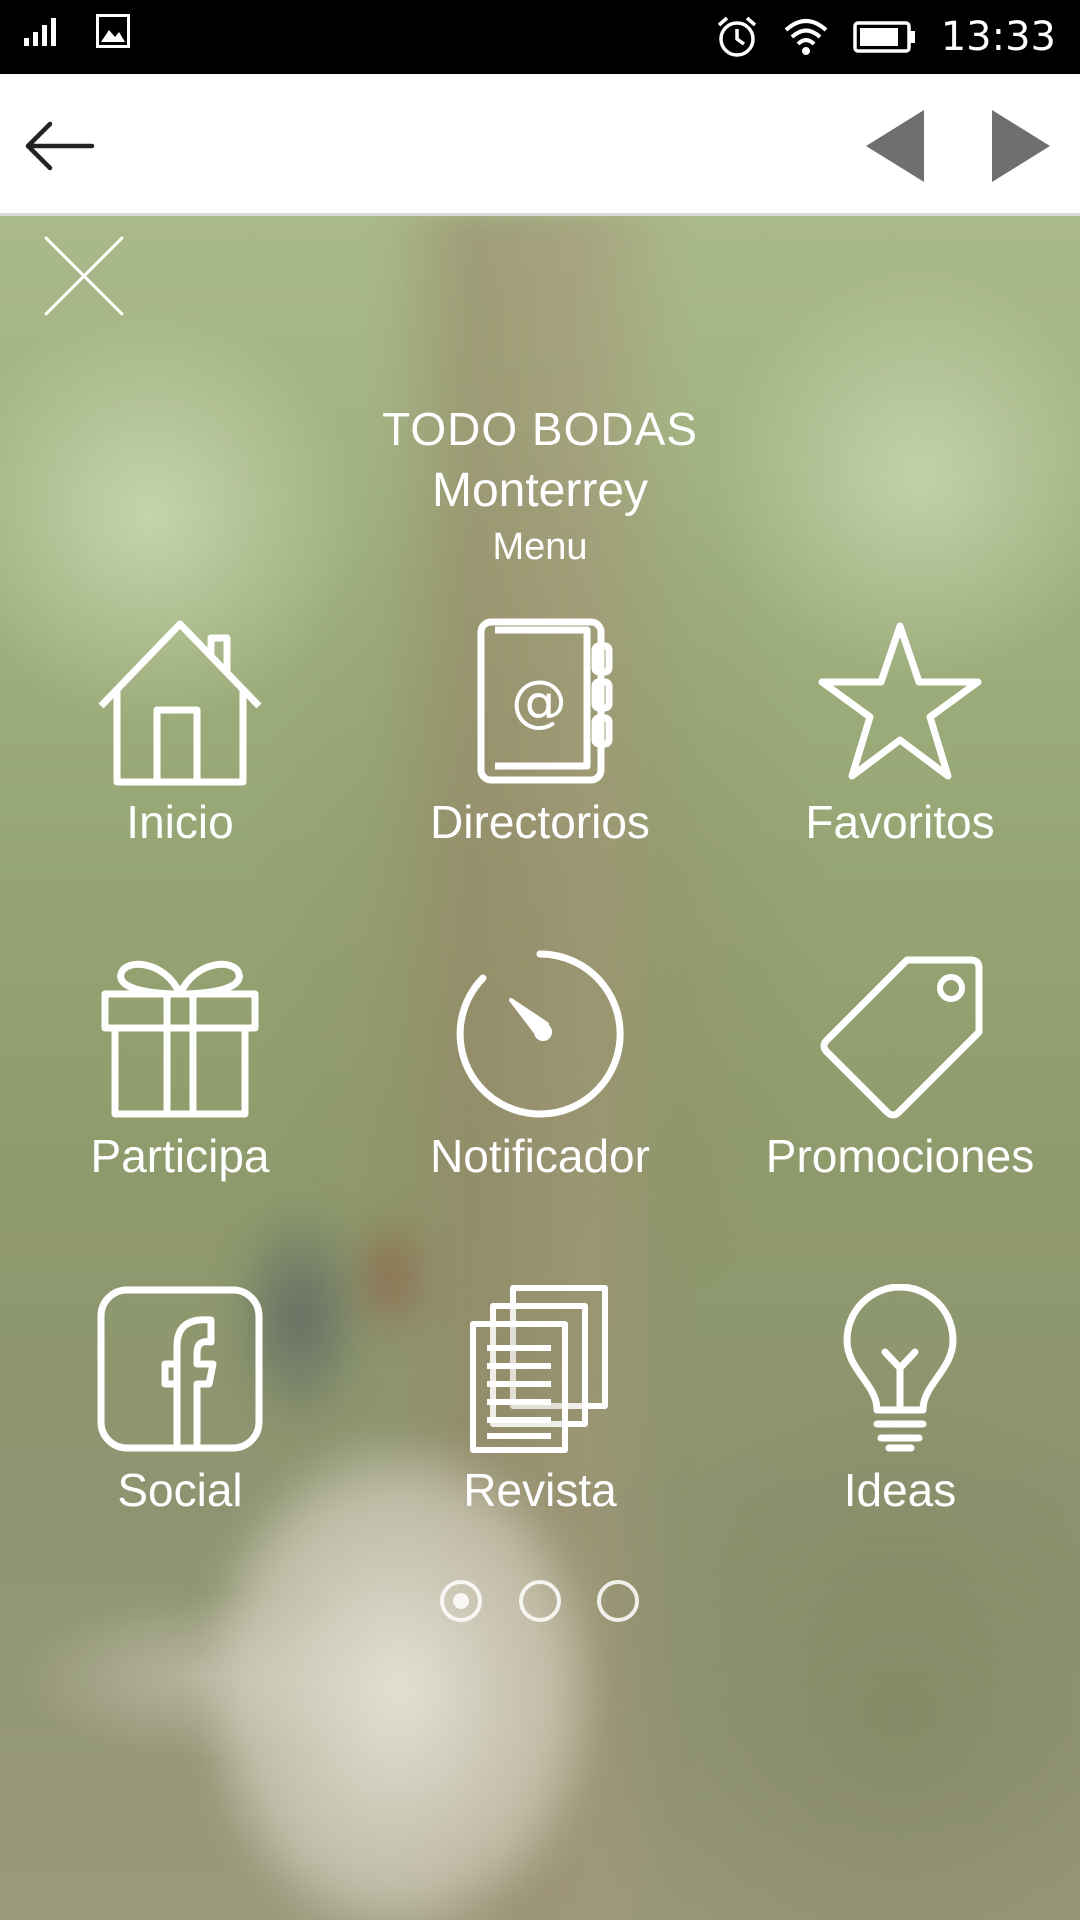 The height and width of the screenshot is (1920, 1080). I want to click on menu-label: Directorios, so click(540, 822).